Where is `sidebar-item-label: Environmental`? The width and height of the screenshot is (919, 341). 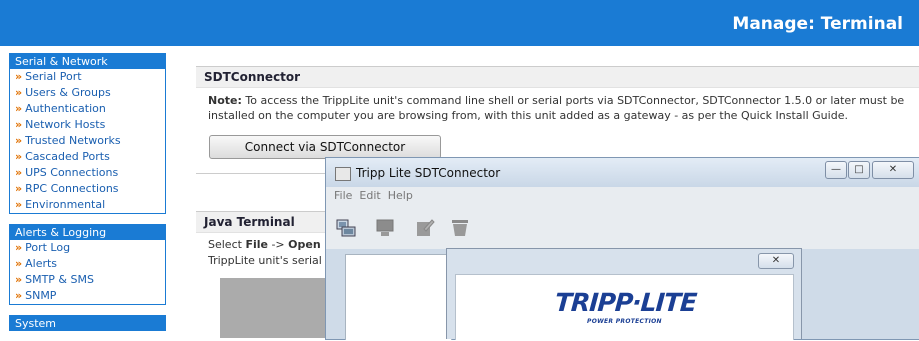 sidebar-item-label: Environmental is located at coordinates (65, 204).